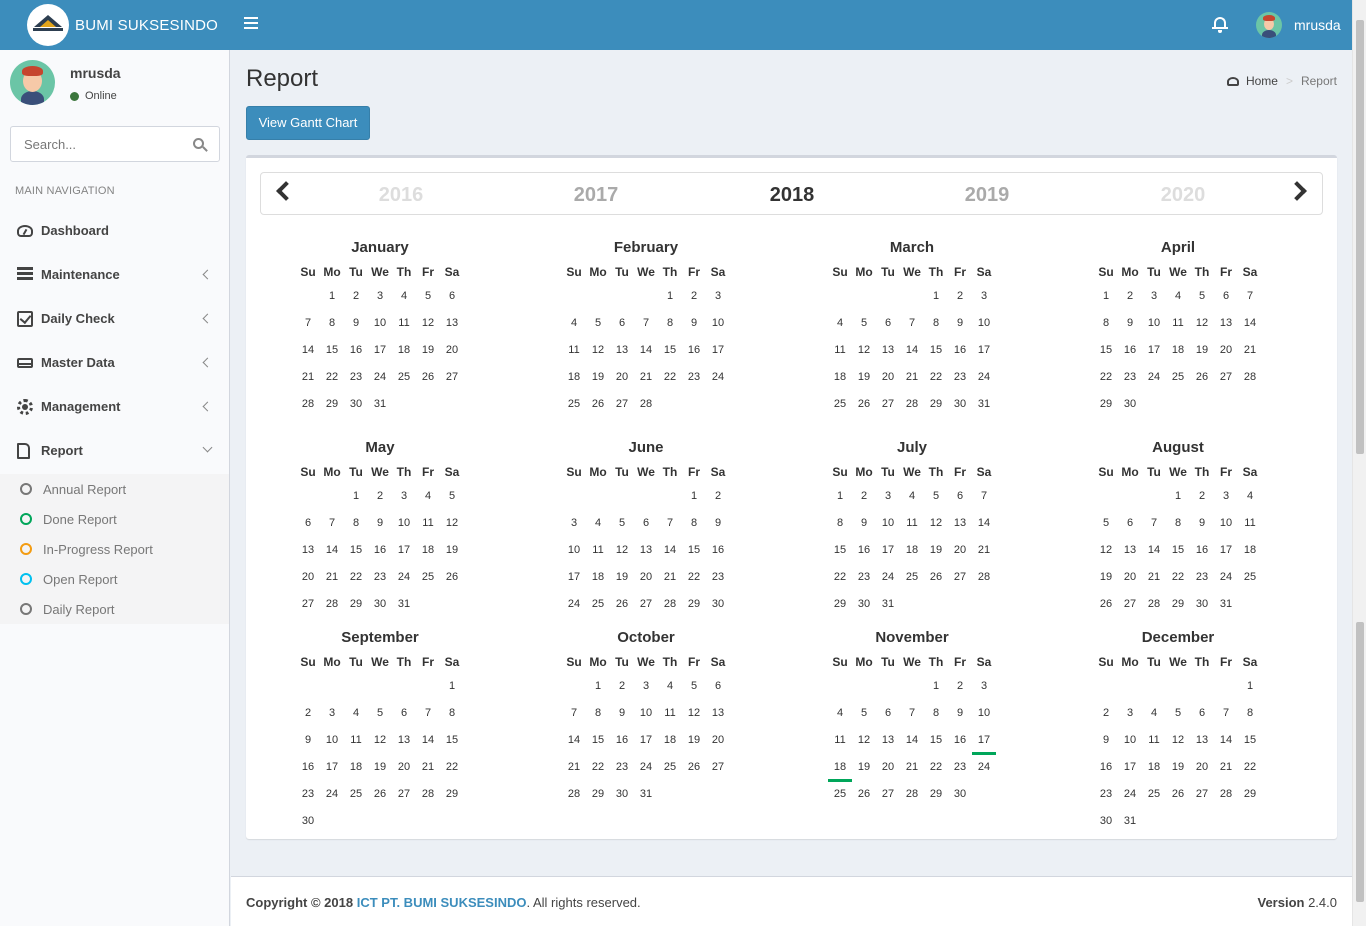 Image resolution: width=1366 pixels, height=926 pixels. What do you see at coordinates (1360, 762) in the screenshot?
I see `scrollbar-thumb` at bounding box center [1360, 762].